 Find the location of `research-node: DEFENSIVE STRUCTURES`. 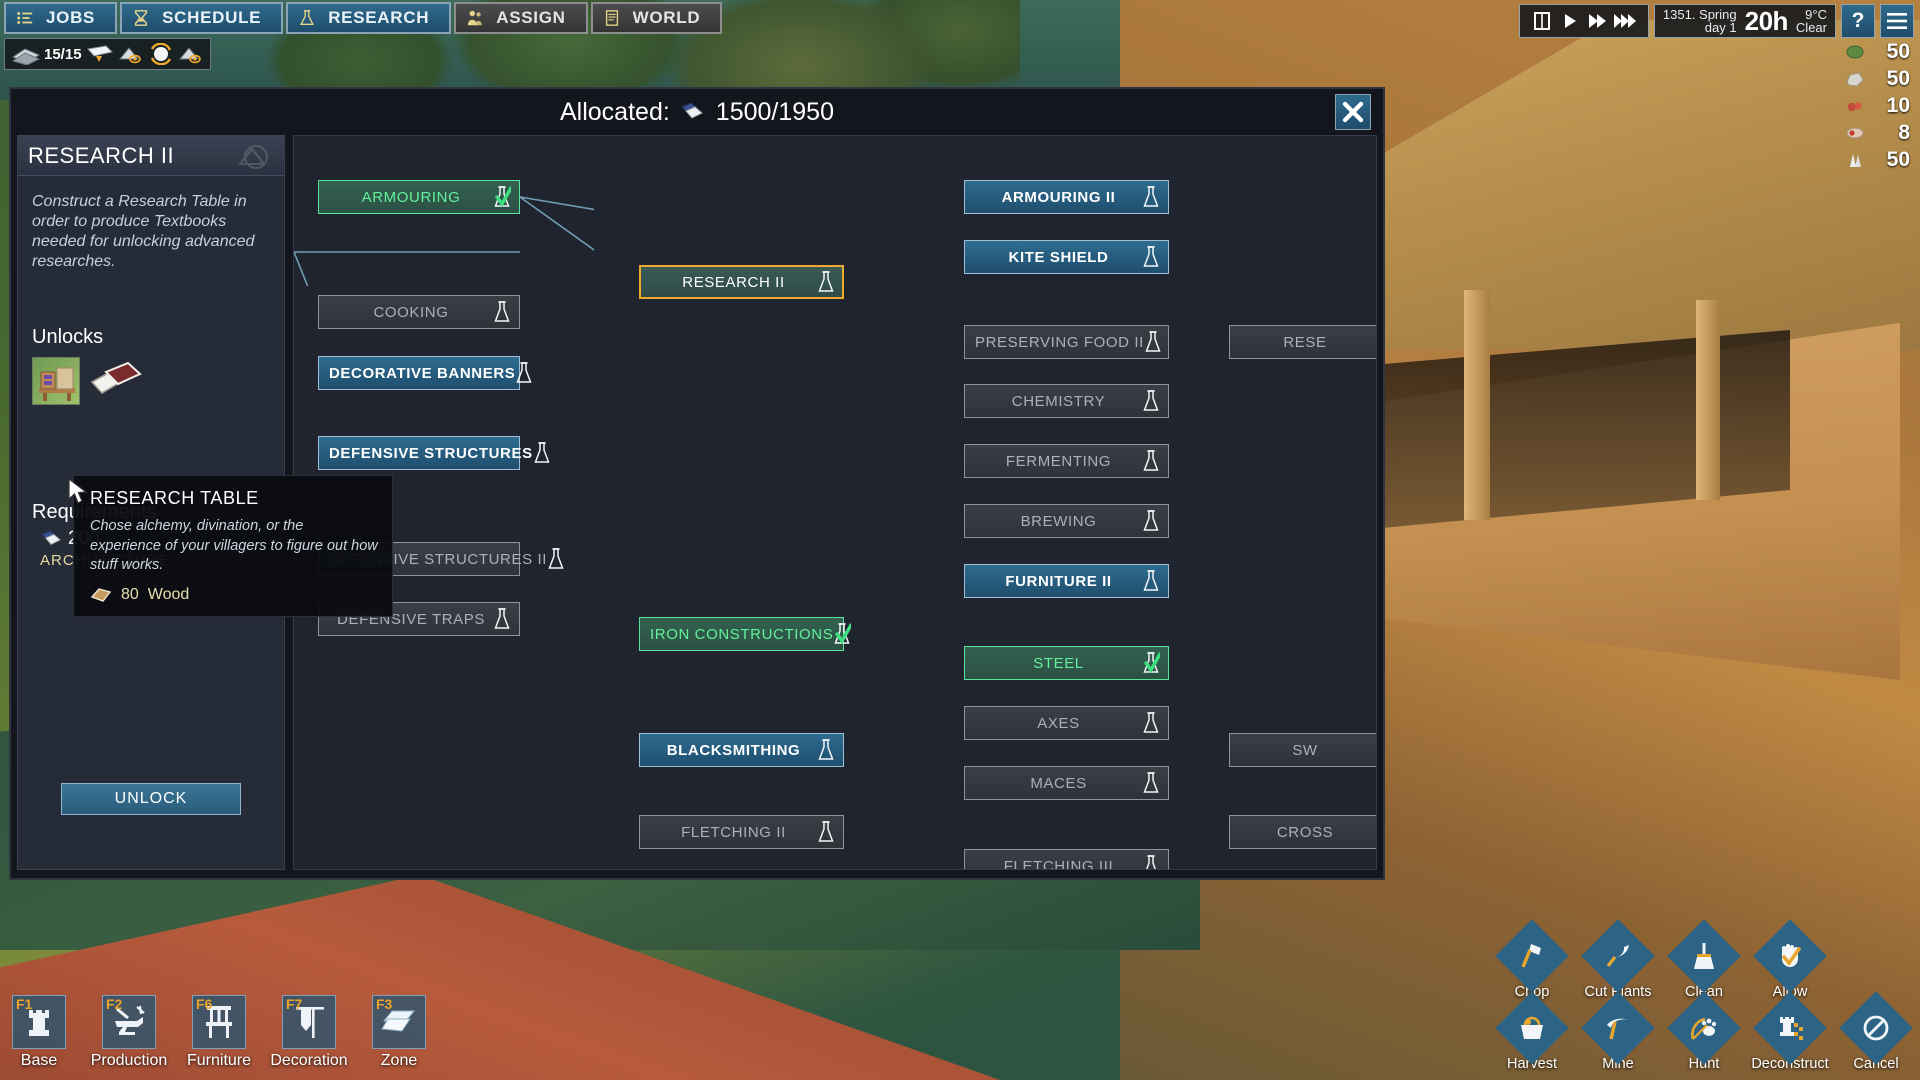

research-node: DEFENSIVE STRUCTURES is located at coordinates (434, 453).